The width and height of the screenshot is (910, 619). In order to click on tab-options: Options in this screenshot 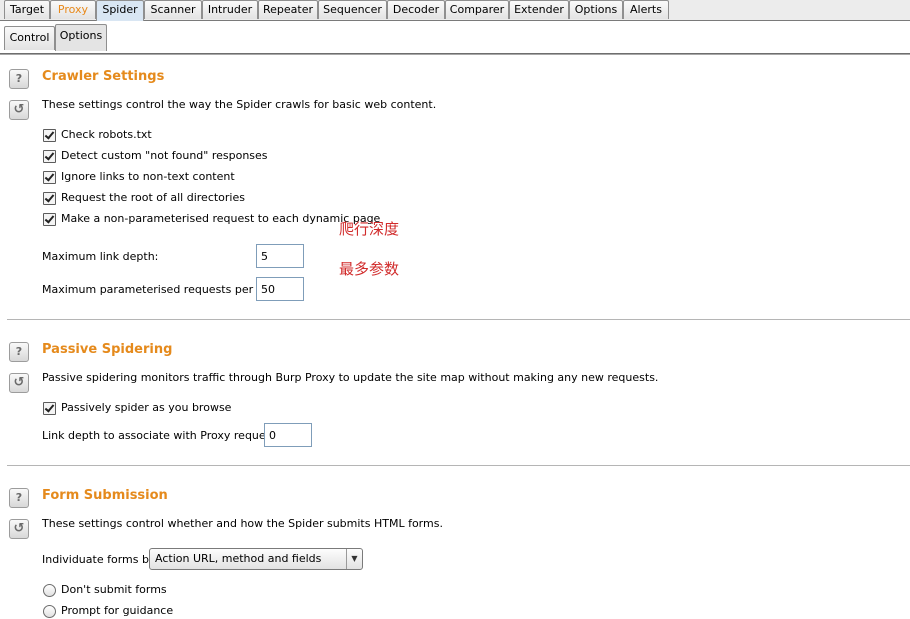, I will do `click(596, 9)`.